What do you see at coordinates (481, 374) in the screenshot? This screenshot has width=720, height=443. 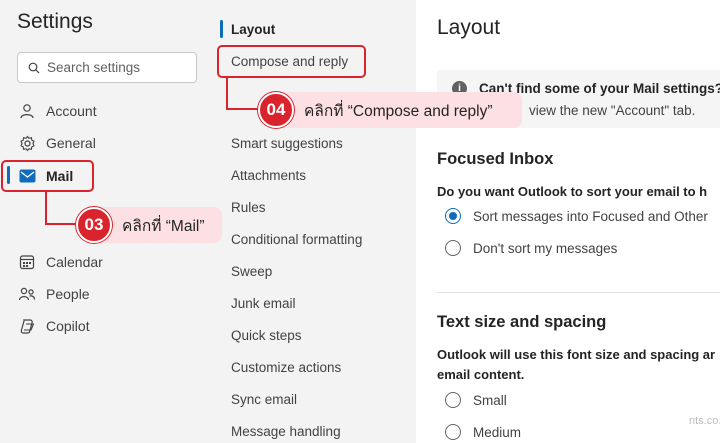 I see `text-size-question-cont: email content.` at bounding box center [481, 374].